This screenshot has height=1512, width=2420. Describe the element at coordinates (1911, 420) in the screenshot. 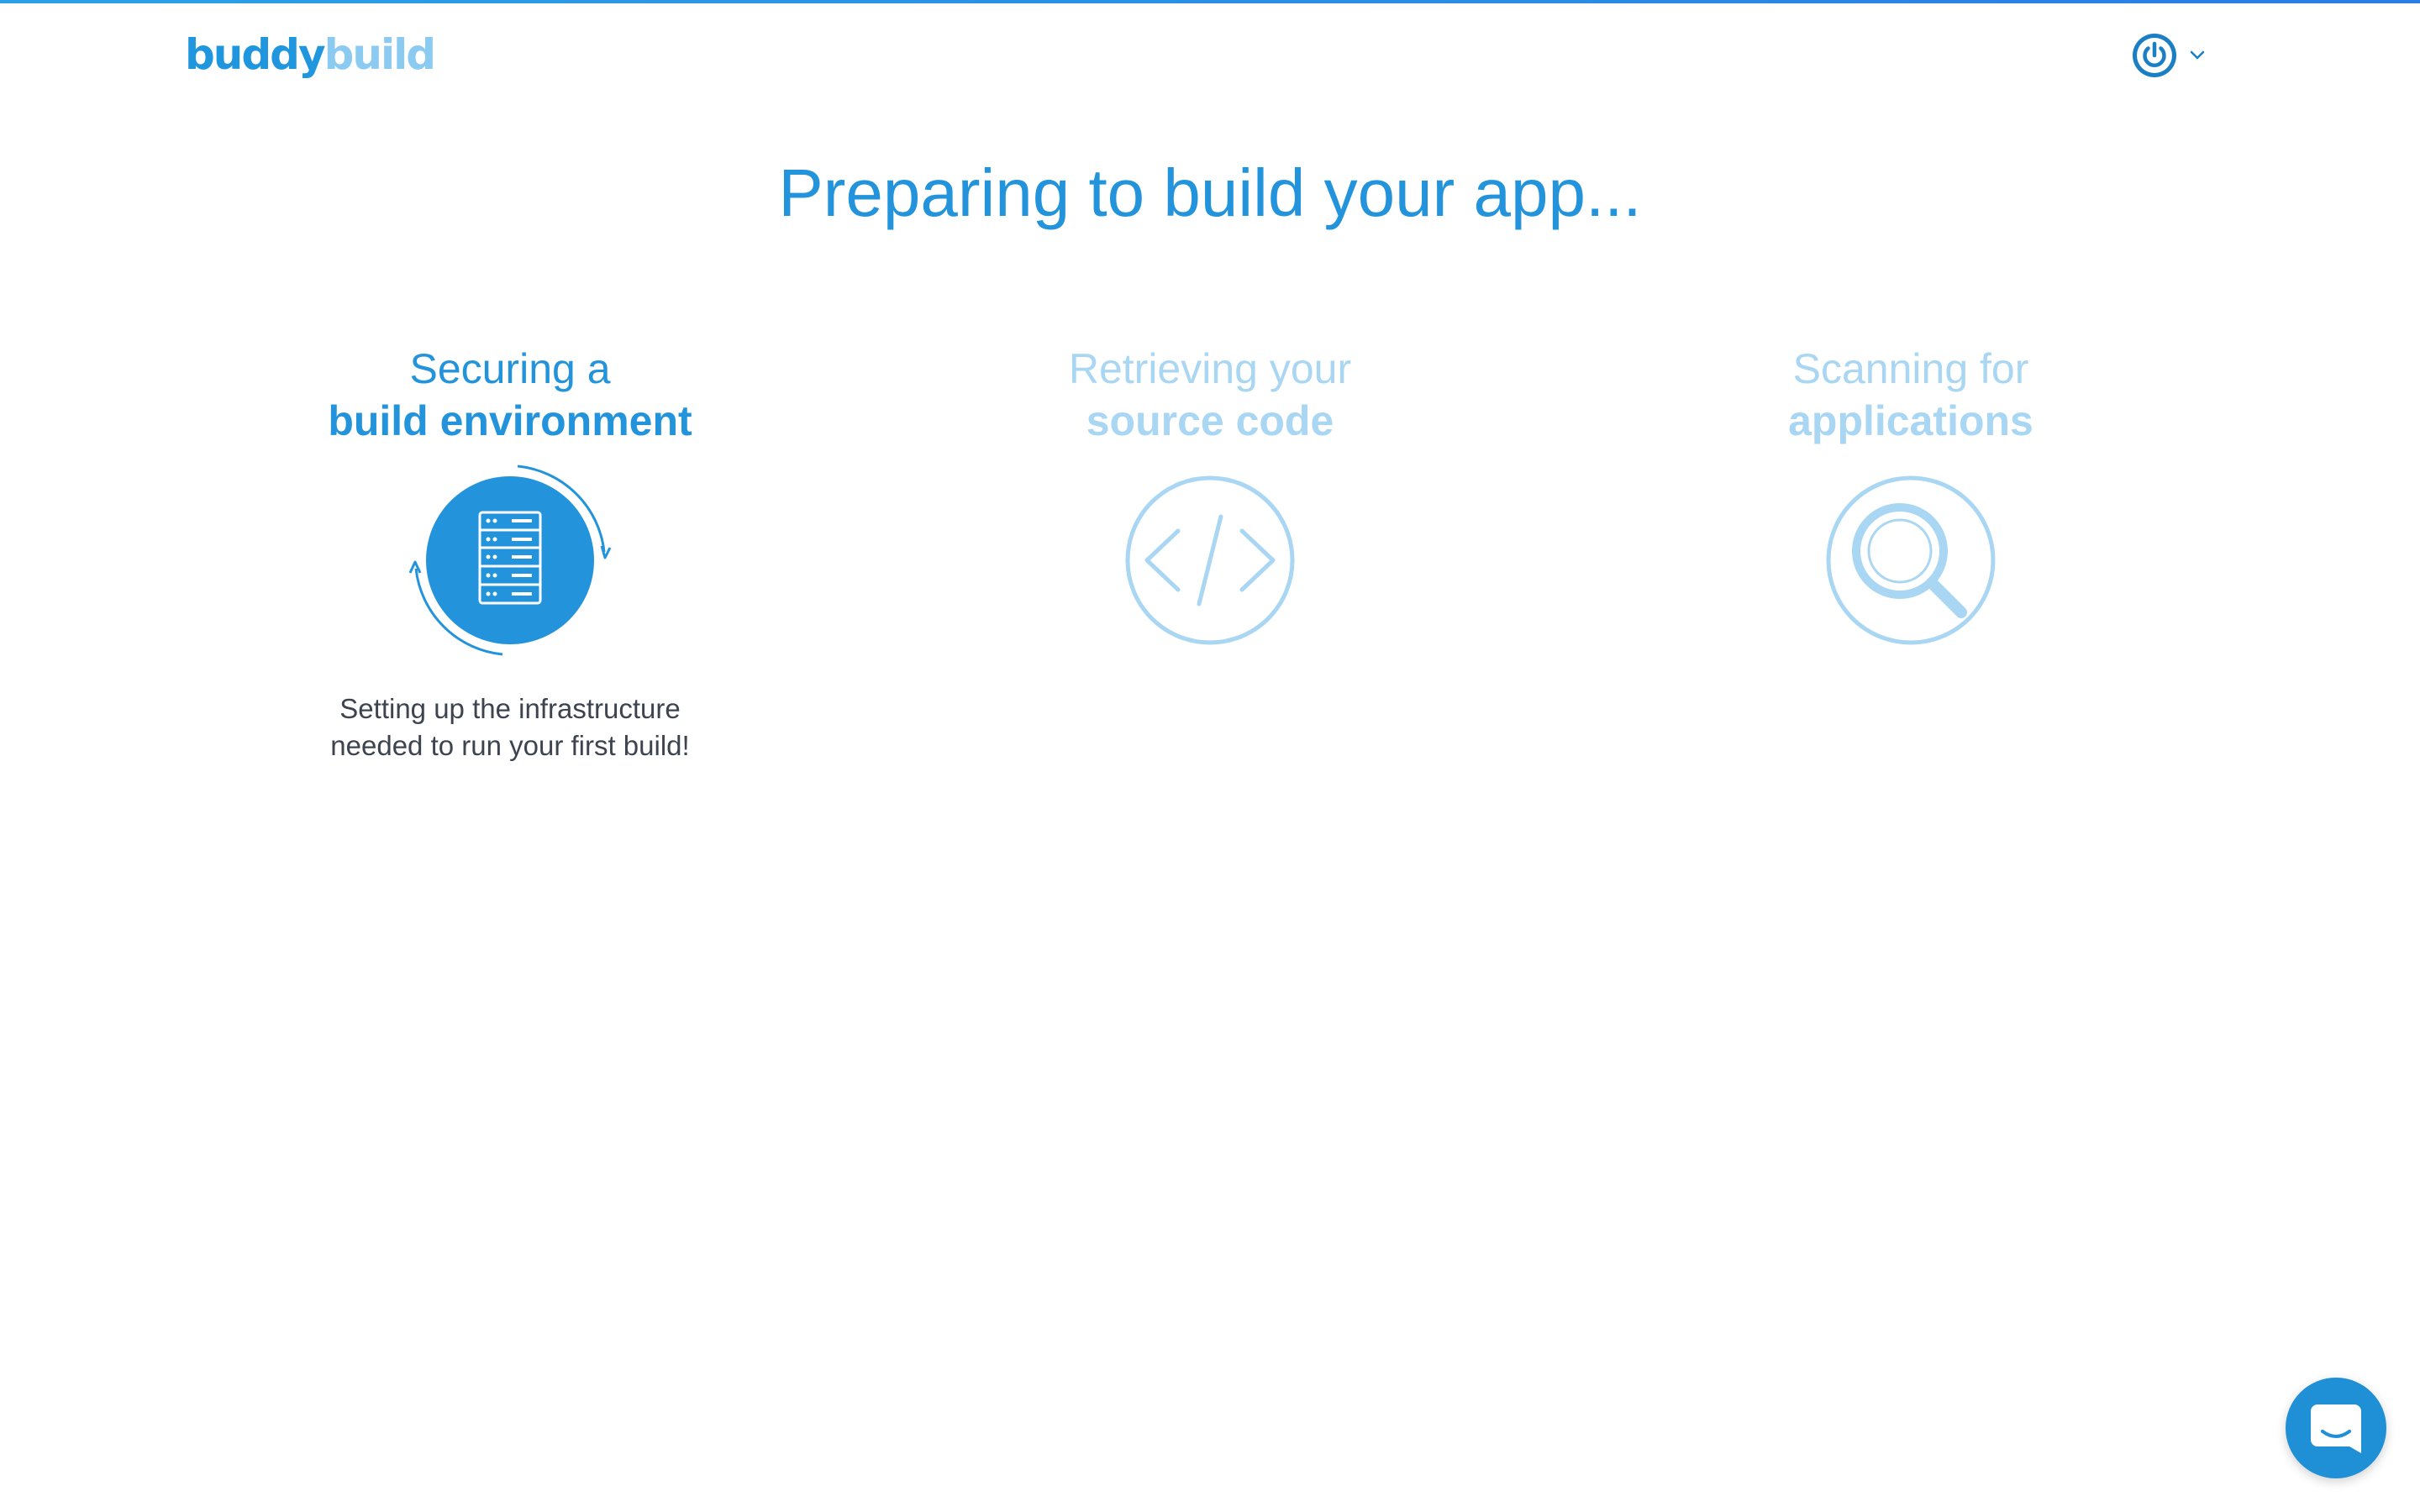

I see `step-title-line2: applications` at that location.